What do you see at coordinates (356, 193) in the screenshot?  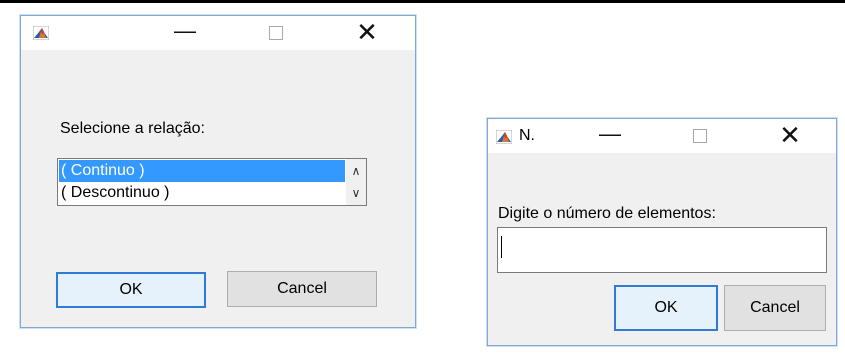 I see `chevron-down-icon: ∨` at bounding box center [356, 193].